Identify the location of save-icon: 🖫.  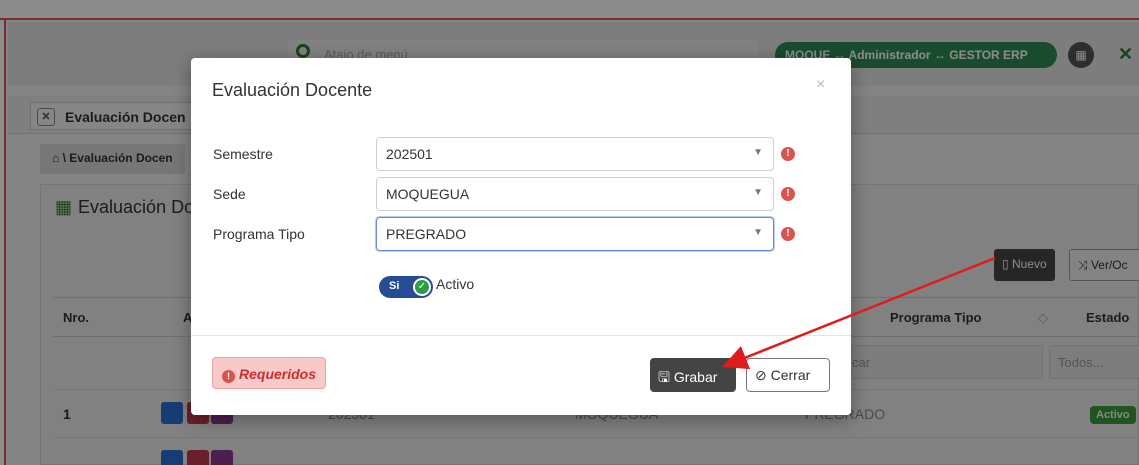
(664, 377).